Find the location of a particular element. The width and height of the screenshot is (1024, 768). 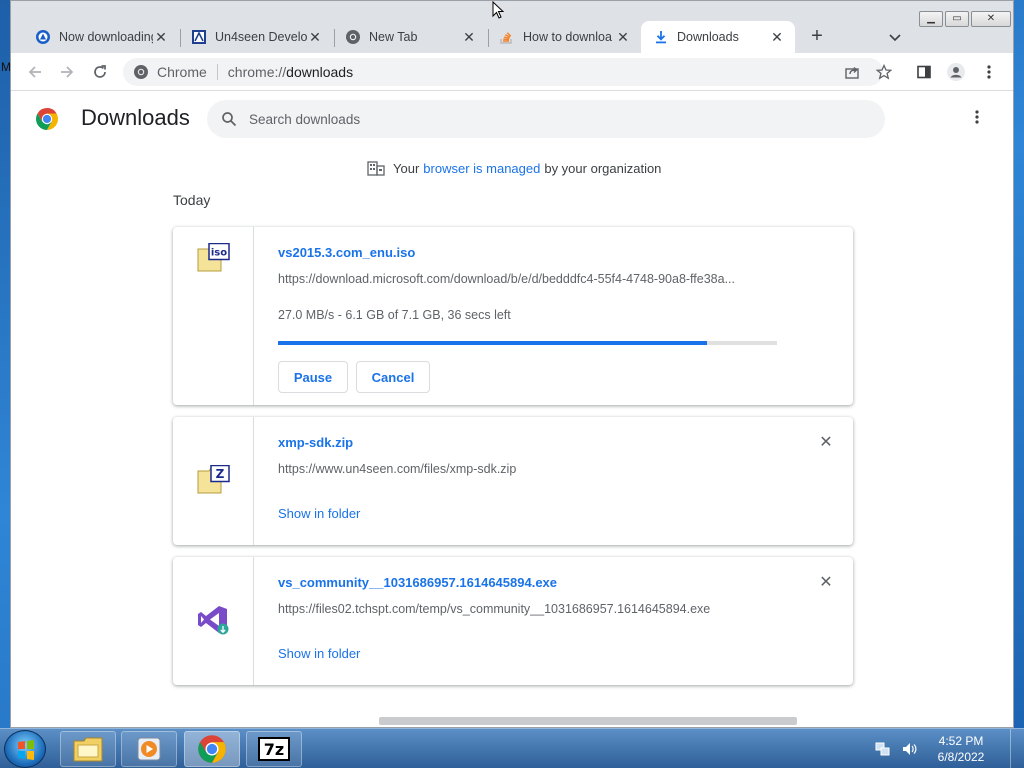

url-text: chrome://downloads is located at coordinates (290, 72).